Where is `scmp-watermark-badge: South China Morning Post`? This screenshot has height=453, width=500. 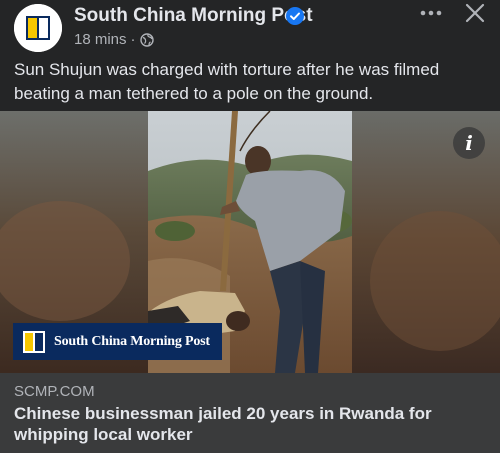 scmp-watermark-badge: South China Morning Post is located at coordinates (117, 341).